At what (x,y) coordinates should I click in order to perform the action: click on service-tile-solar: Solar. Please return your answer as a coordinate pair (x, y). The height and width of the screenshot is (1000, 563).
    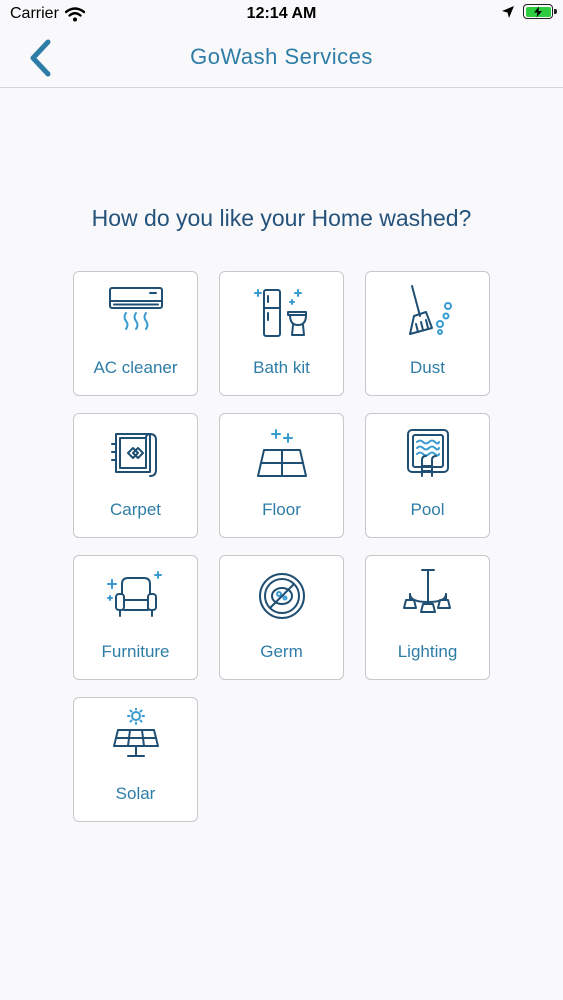
    Looking at the image, I should click on (135, 759).